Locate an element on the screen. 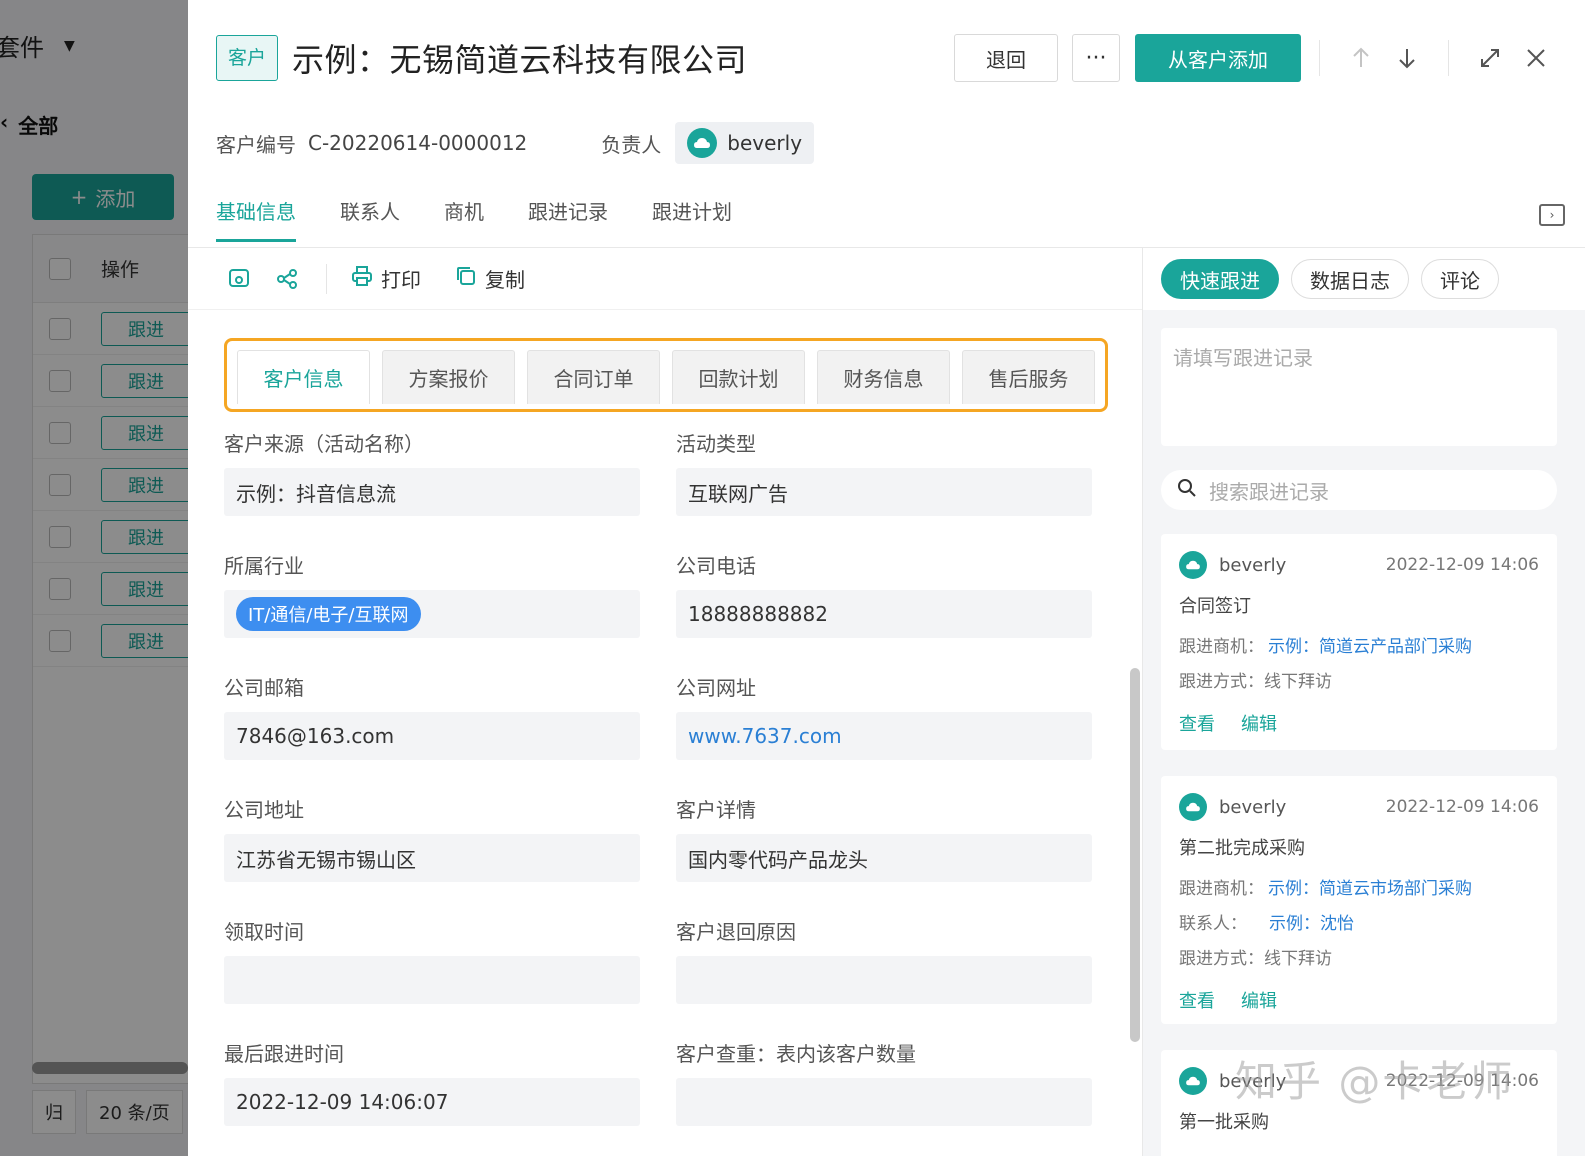  record-time: 2022-12-09 14:06 is located at coordinates (1462, 807).